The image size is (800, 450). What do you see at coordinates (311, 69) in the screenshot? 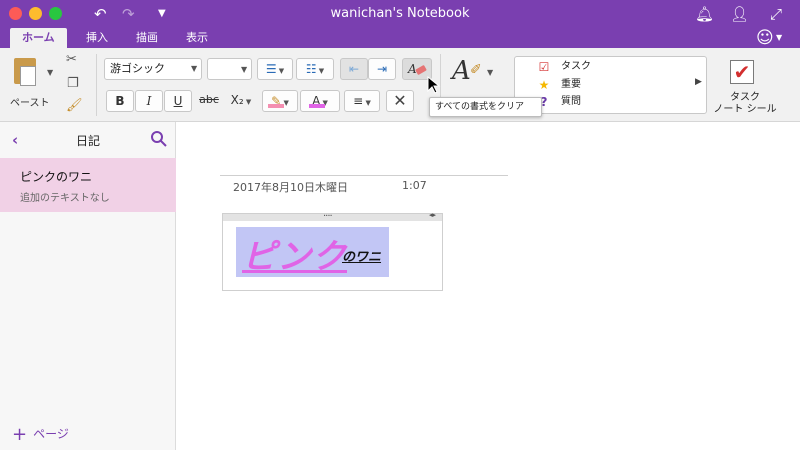
I see `numbered-list-icon: ☷` at bounding box center [311, 69].